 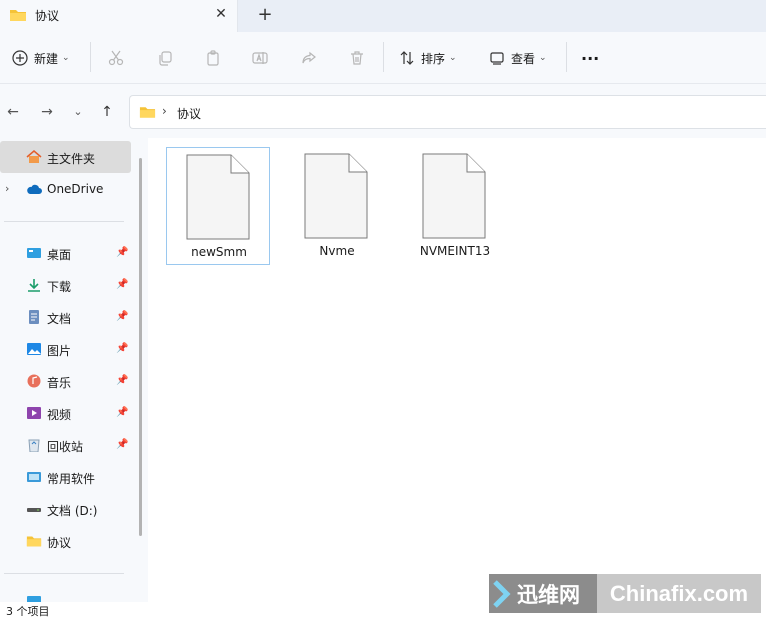 I want to click on documents-icon, so click(x=34, y=317).